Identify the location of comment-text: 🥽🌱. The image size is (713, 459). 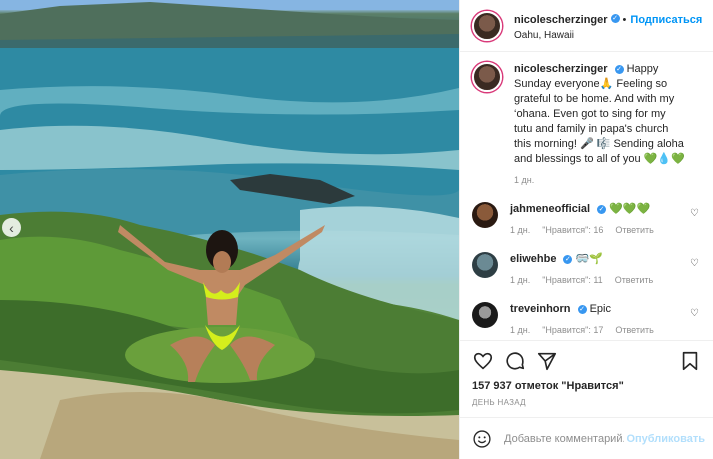
(589, 259).